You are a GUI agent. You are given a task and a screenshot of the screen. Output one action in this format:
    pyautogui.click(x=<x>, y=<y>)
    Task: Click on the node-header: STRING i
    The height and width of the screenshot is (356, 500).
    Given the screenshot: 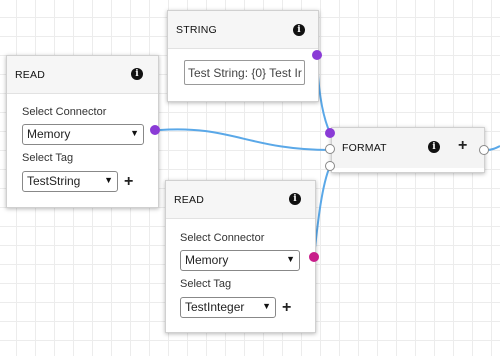 What is the action you would take?
    pyautogui.click(x=243, y=30)
    